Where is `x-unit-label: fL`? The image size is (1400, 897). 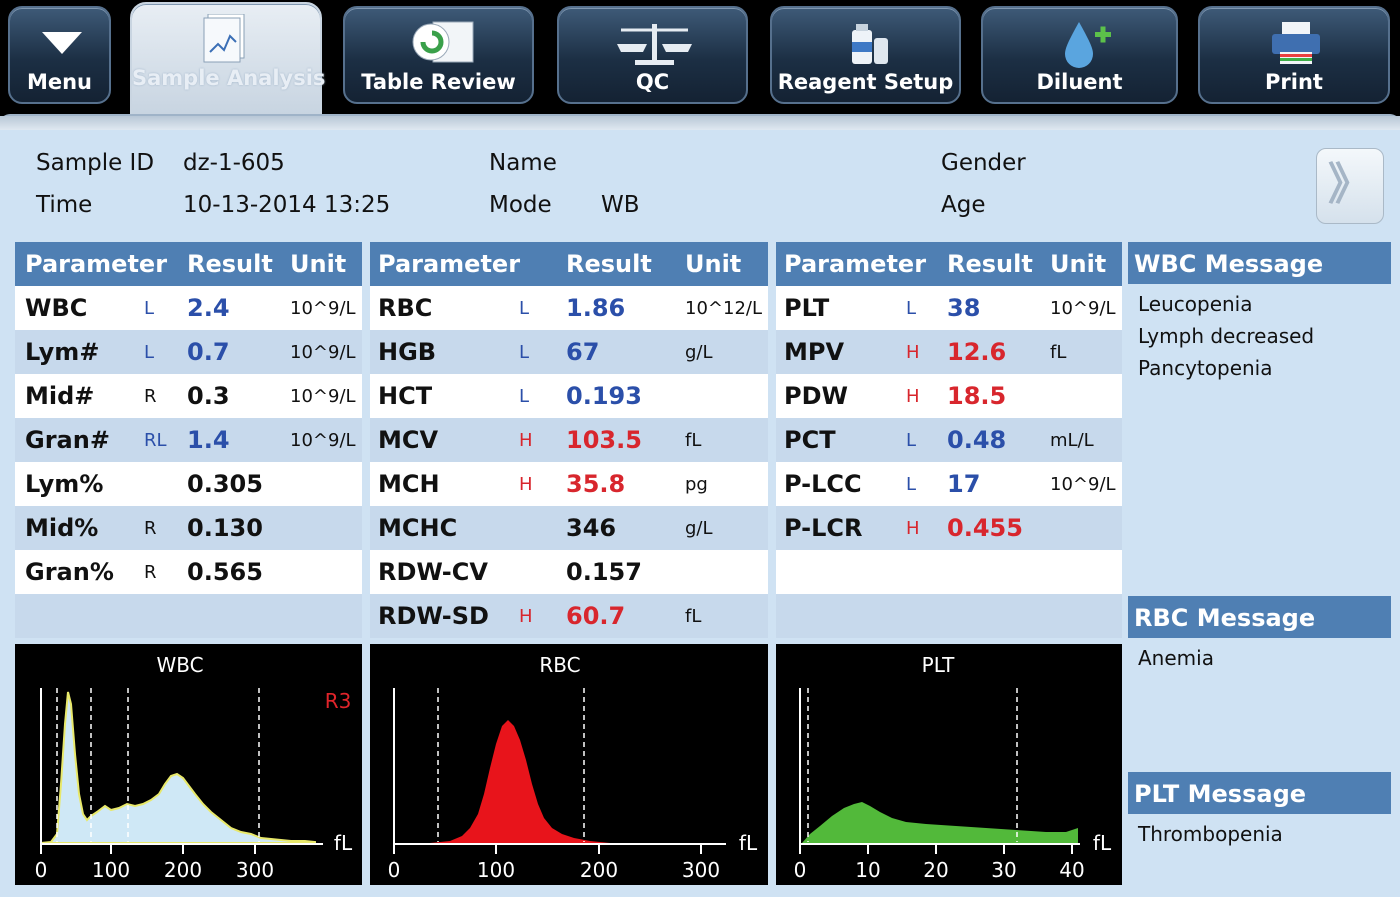
x-unit-label: fL is located at coordinates (343, 843).